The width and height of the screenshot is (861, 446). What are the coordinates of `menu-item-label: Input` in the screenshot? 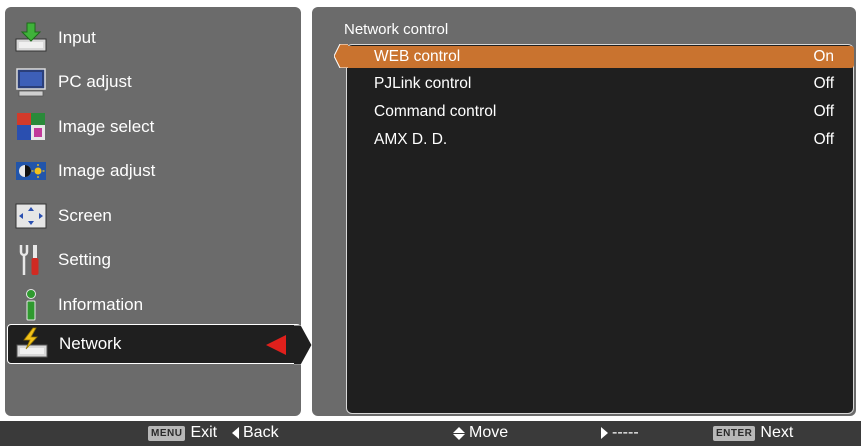 It's located at (77, 37).